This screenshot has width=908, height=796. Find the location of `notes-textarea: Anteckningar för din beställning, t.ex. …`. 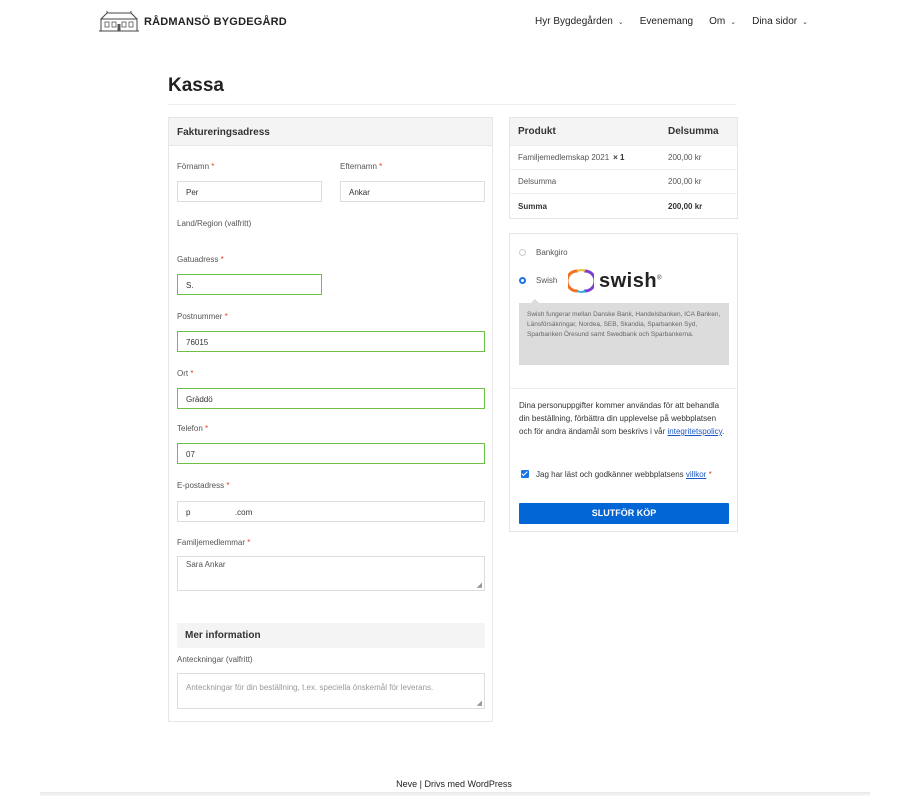

notes-textarea: Anteckningar för din beställning, t.ex. … is located at coordinates (331, 691).